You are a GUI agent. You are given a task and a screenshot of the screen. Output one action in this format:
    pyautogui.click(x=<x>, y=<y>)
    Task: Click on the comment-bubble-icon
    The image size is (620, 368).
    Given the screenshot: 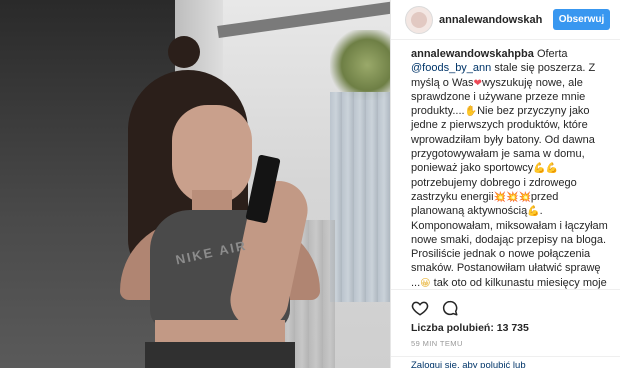 What is the action you would take?
    pyautogui.click(x=450, y=308)
    